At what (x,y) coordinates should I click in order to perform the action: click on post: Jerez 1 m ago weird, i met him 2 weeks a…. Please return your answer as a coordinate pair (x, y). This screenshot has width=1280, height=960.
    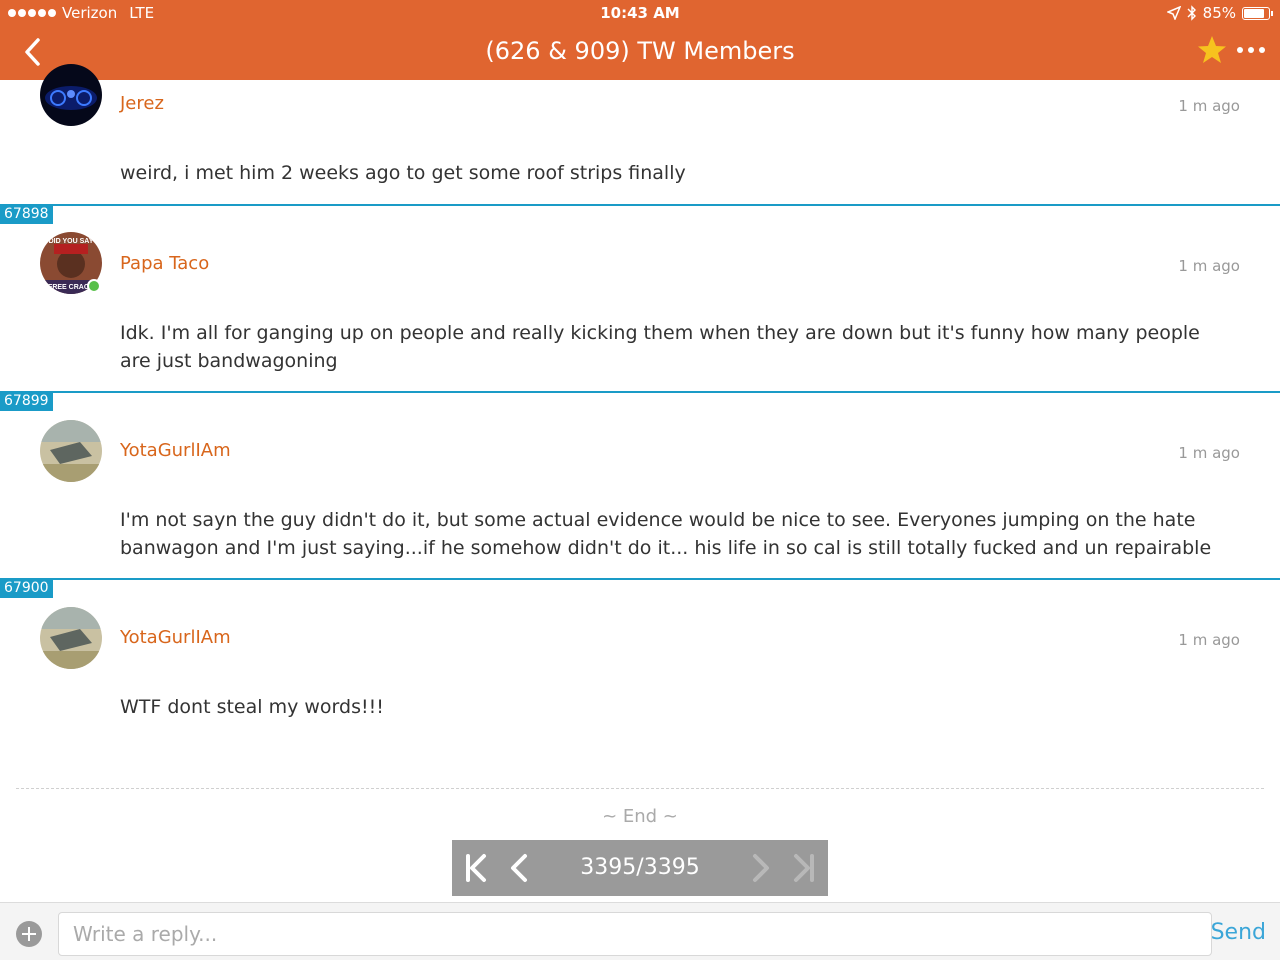
    Looking at the image, I should click on (640, 134).